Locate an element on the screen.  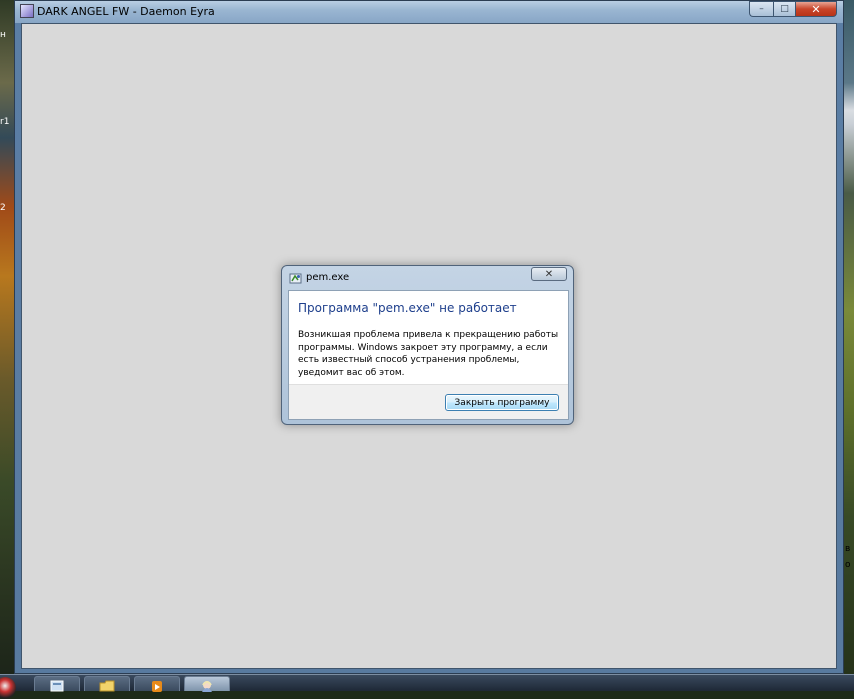
folder-icon is located at coordinates (107, 686).